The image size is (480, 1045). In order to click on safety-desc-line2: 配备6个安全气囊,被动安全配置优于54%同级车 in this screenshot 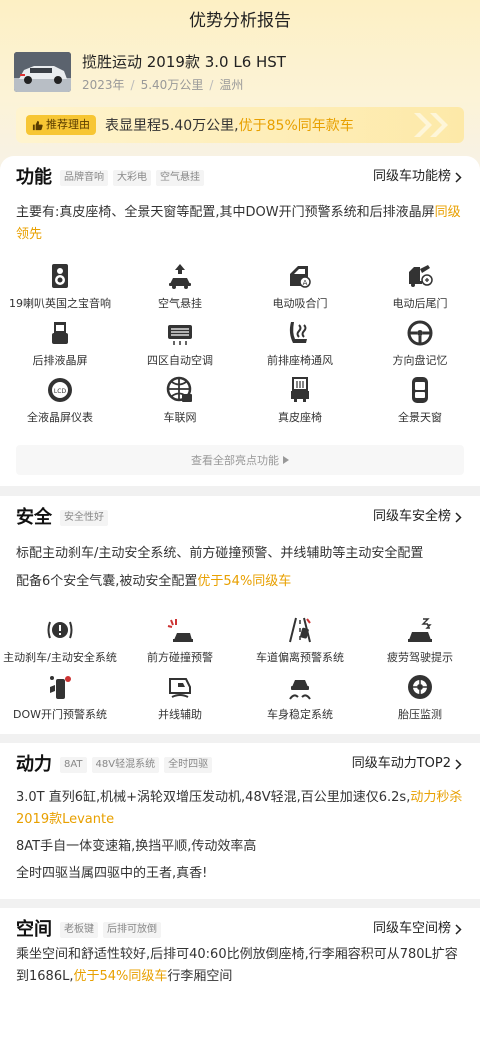, I will do `click(241, 582)`.